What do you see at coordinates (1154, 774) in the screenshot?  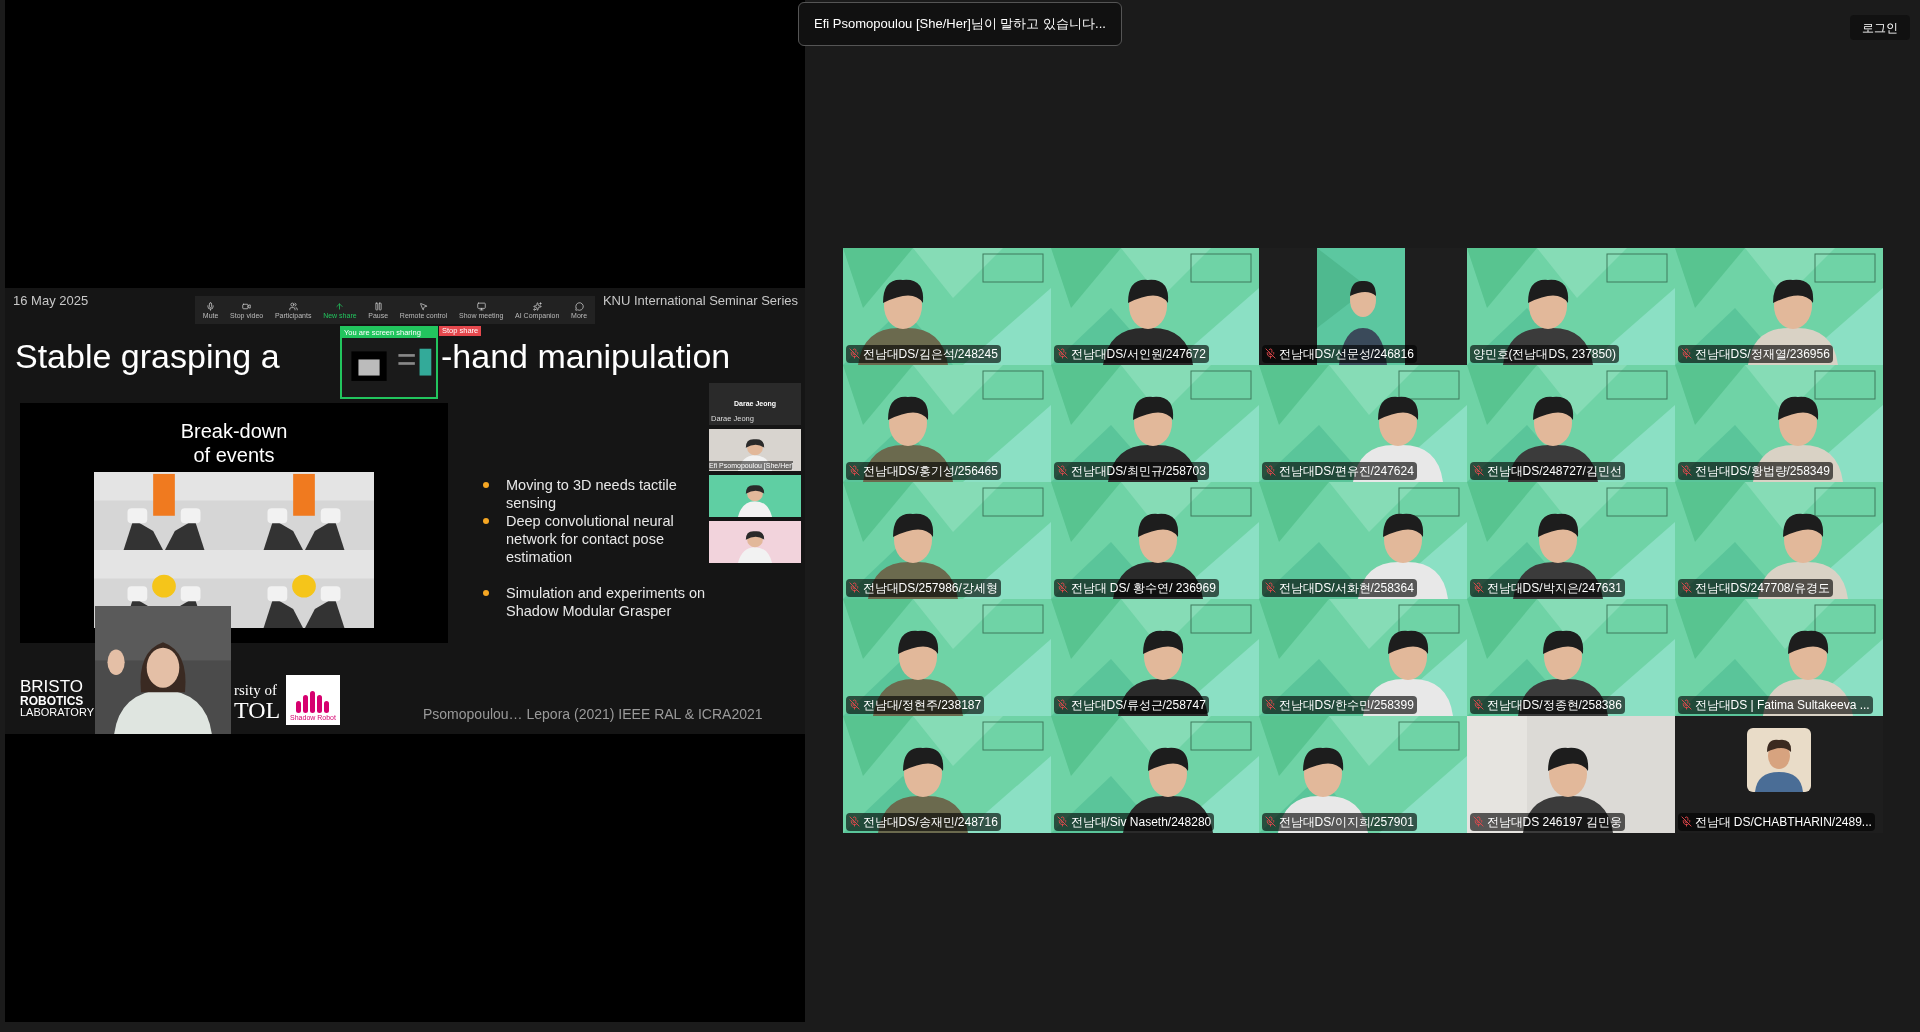 I see `video-tile: 전남대/Siv Naseth/248280` at bounding box center [1154, 774].